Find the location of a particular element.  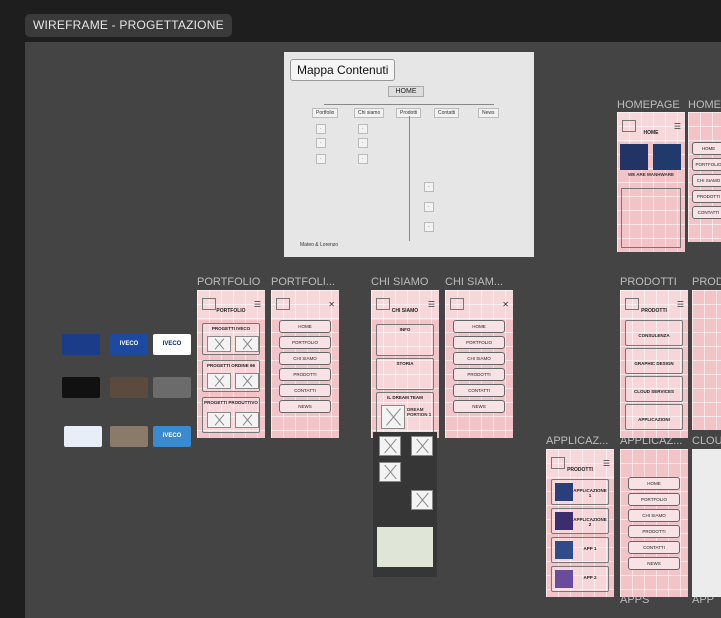

card-title: PROGETTI IVECO is located at coordinates (231, 328).